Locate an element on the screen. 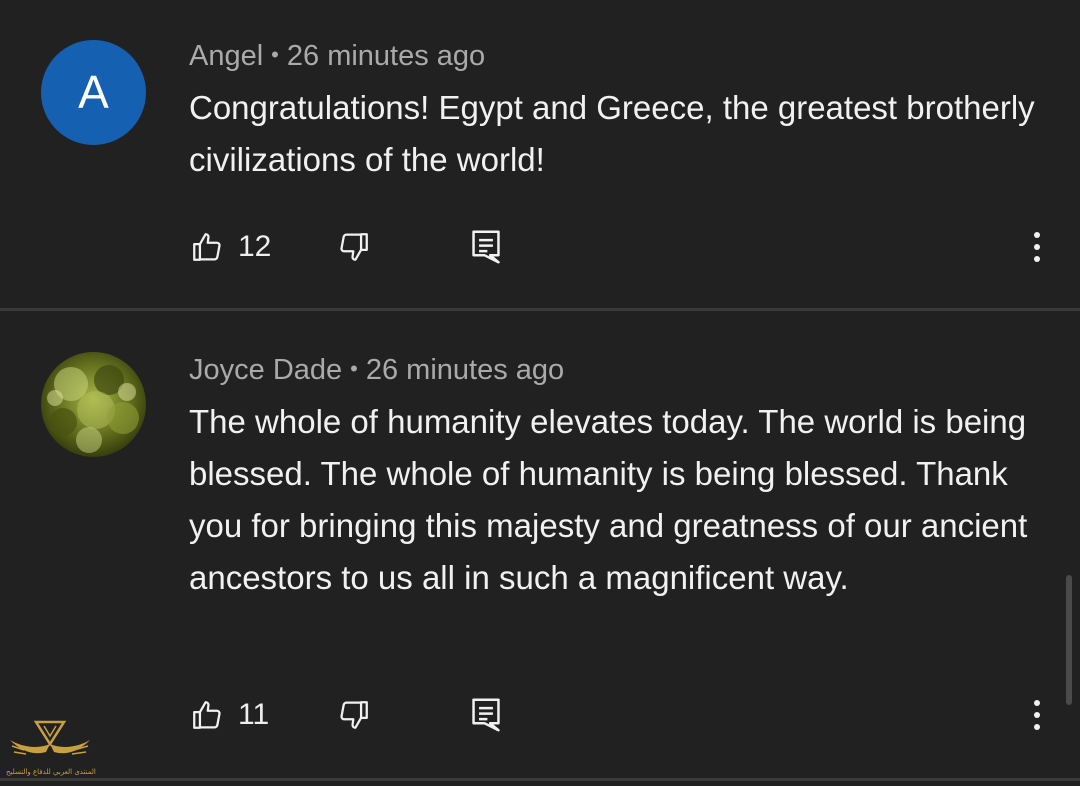 The width and height of the screenshot is (1080, 786). comment-actions: 11 is located at coordinates (540, 715).